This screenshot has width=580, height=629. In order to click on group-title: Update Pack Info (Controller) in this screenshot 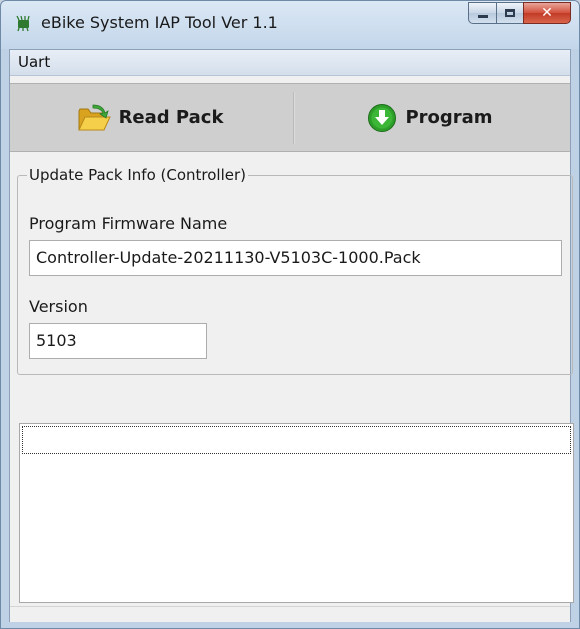, I will do `click(138, 175)`.